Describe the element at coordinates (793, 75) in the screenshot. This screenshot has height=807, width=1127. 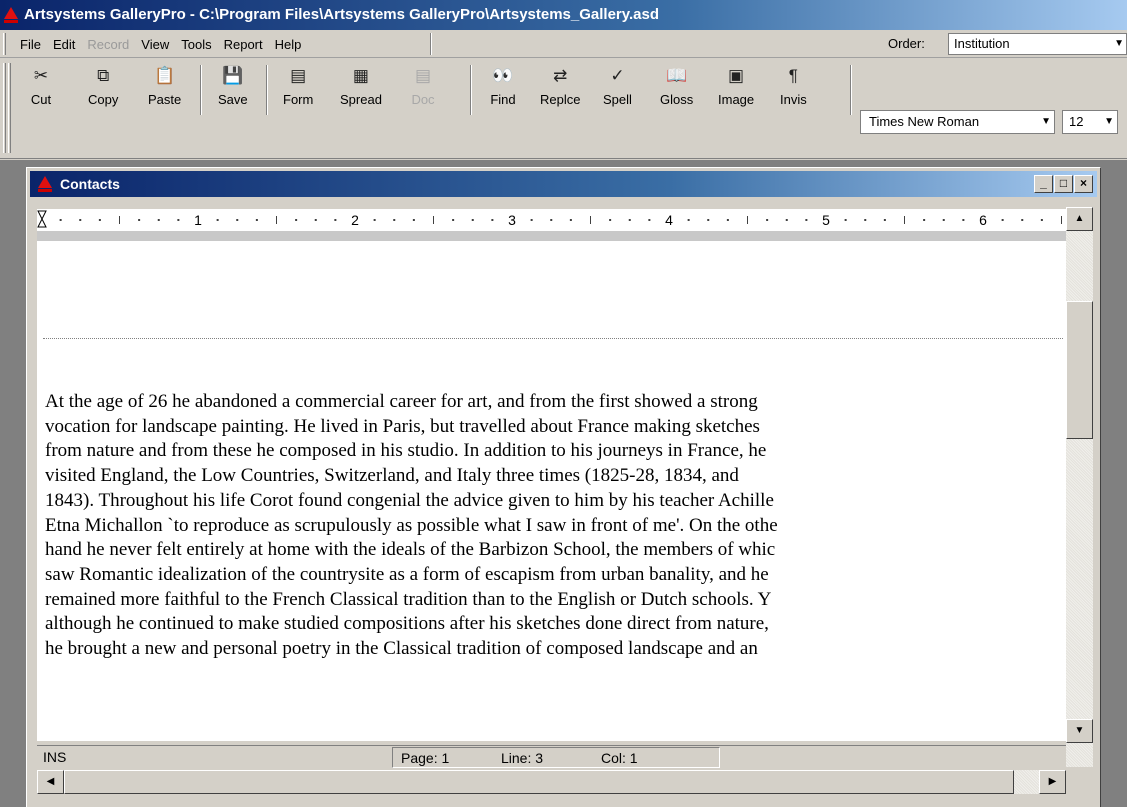
I see `pilcrow-icon: ¶` at that location.